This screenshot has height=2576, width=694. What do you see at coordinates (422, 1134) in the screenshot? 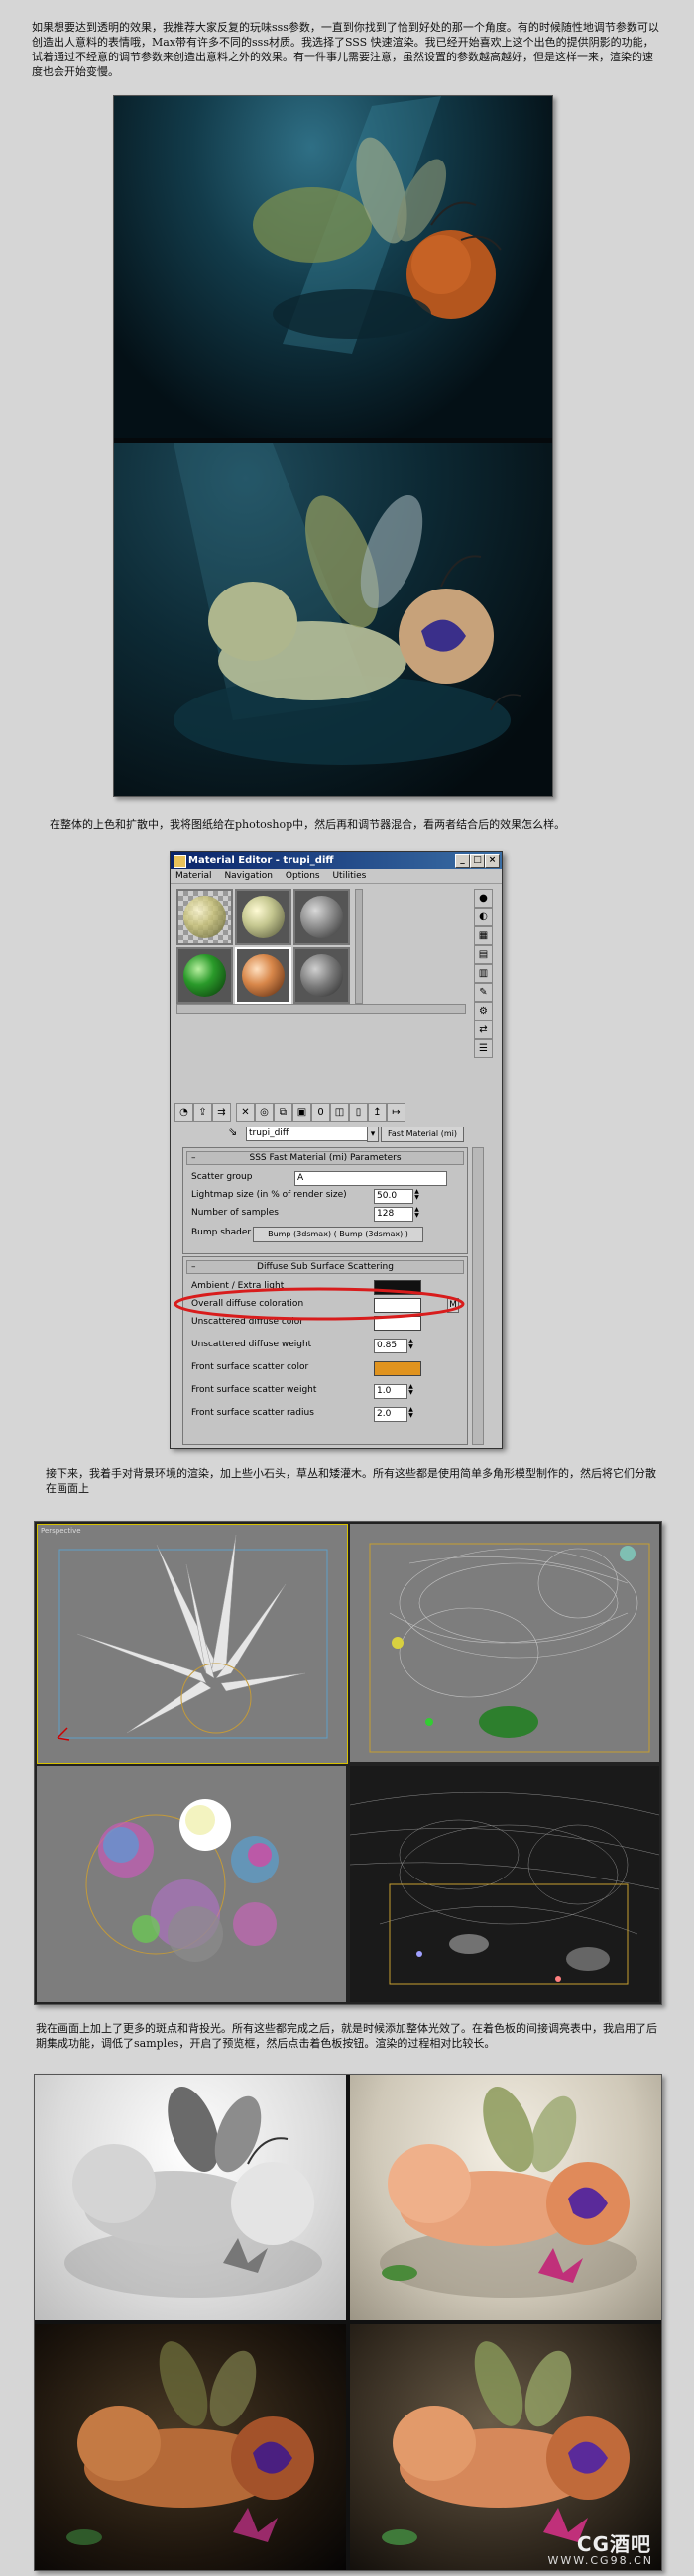
I see `material-type-button: Fast Material (mi)` at bounding box center [422, 1134].